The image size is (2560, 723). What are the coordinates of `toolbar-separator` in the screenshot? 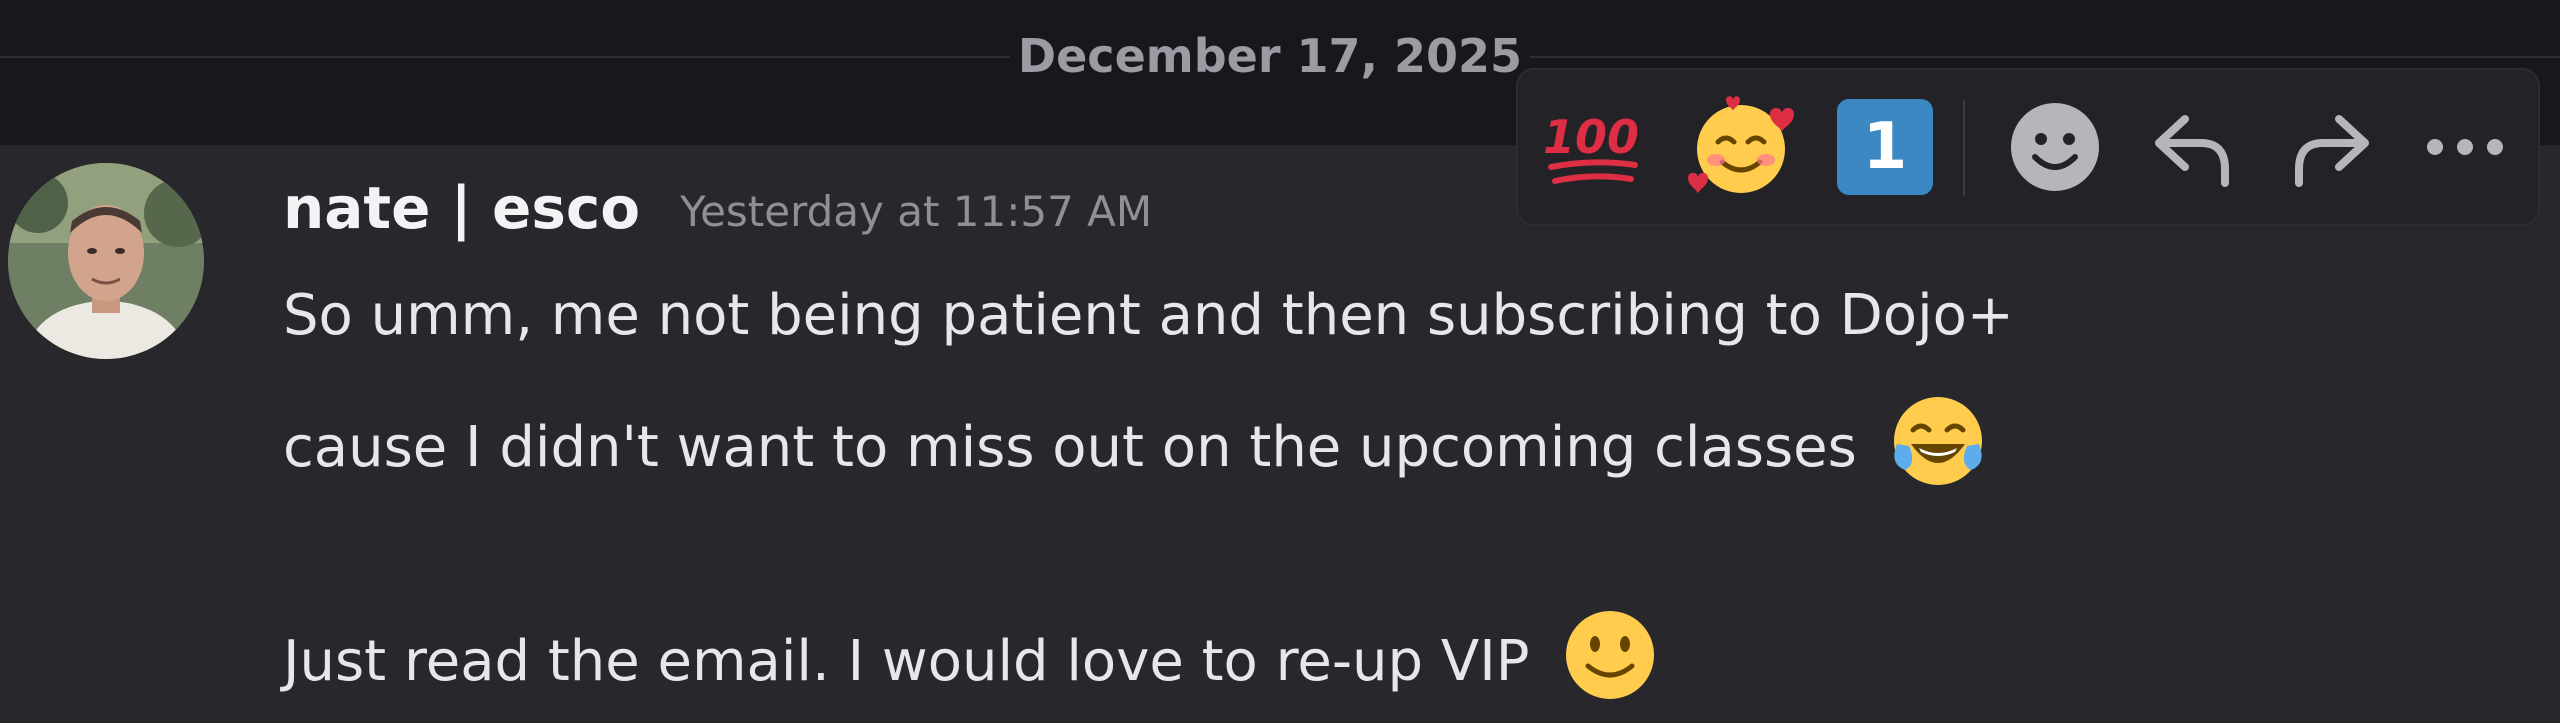 It's located at (1964, 148).